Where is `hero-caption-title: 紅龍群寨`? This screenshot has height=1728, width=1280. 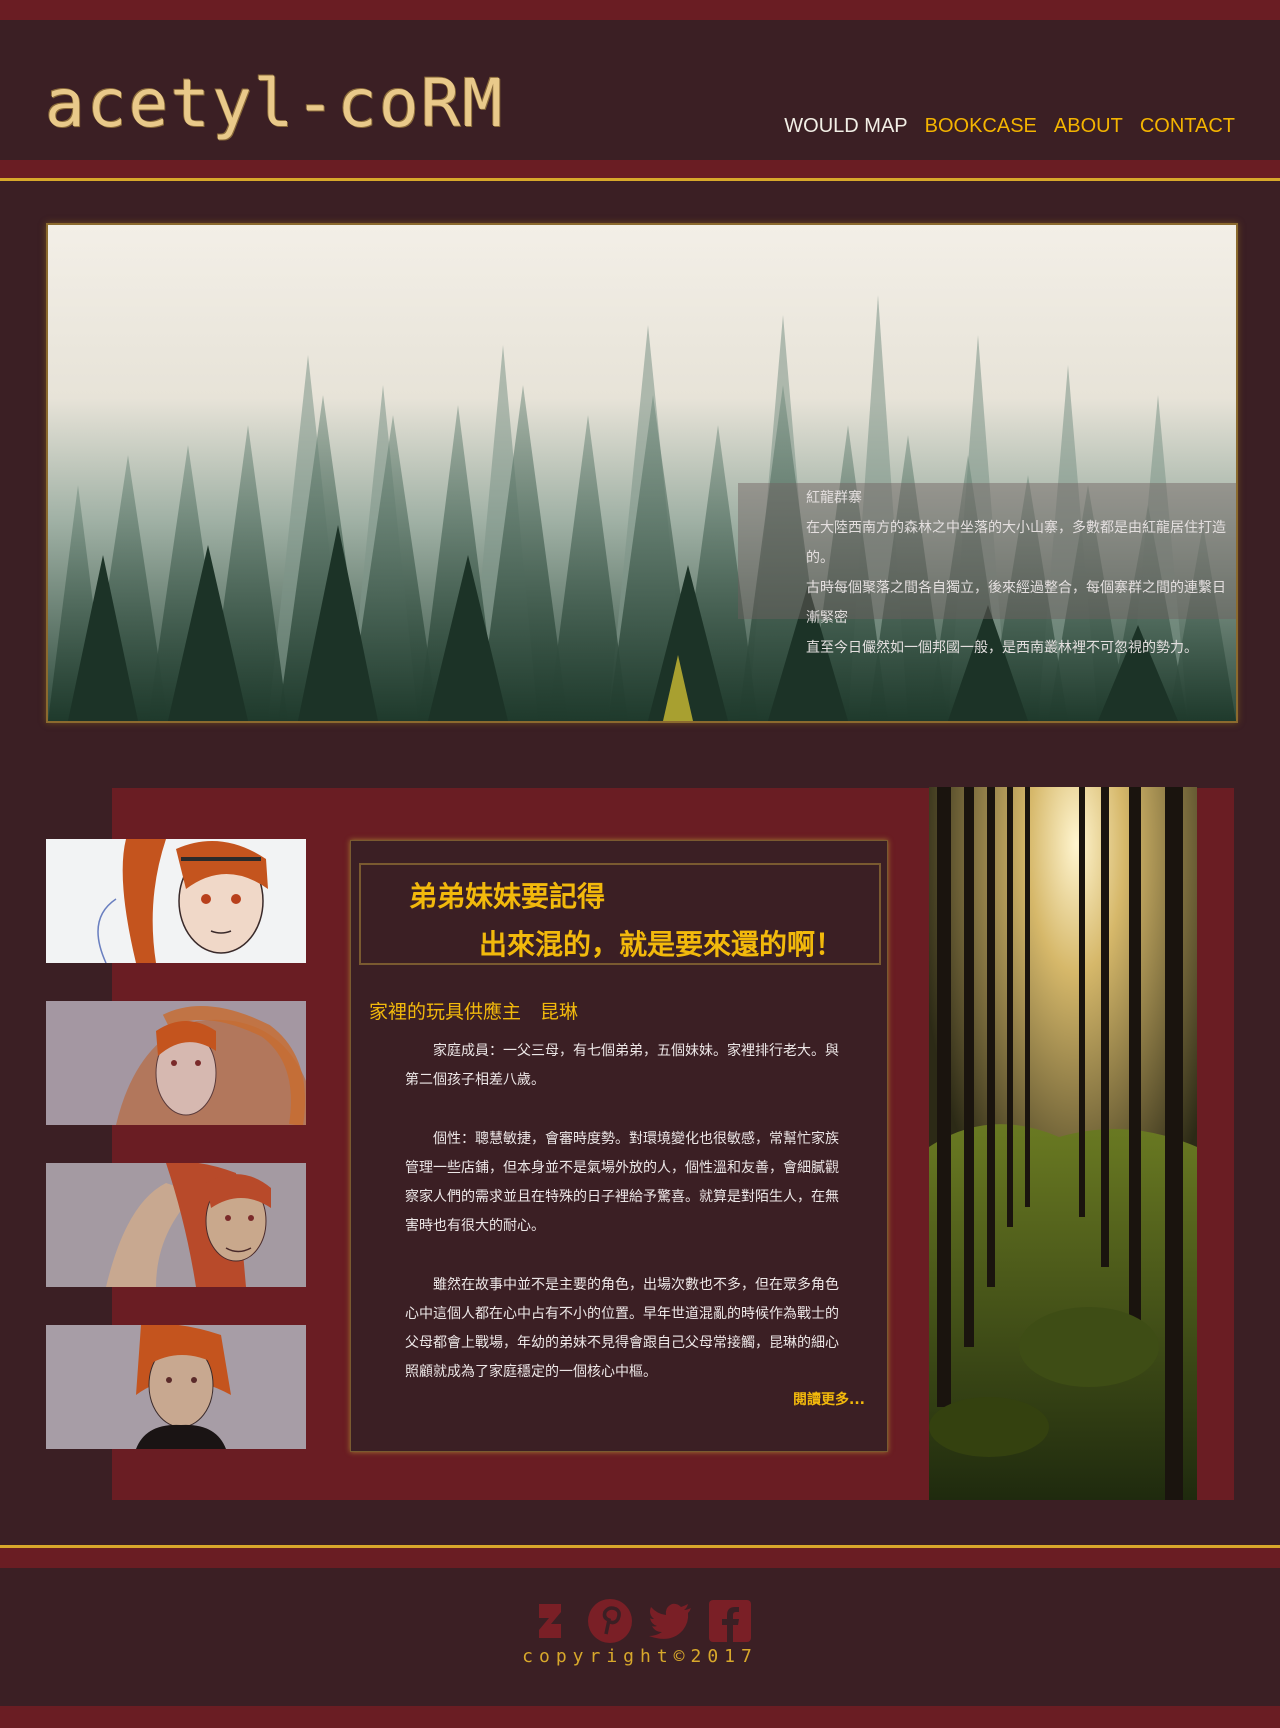 hero-caption-title: 紅龍群寨 is located at coordinates (834, 498).